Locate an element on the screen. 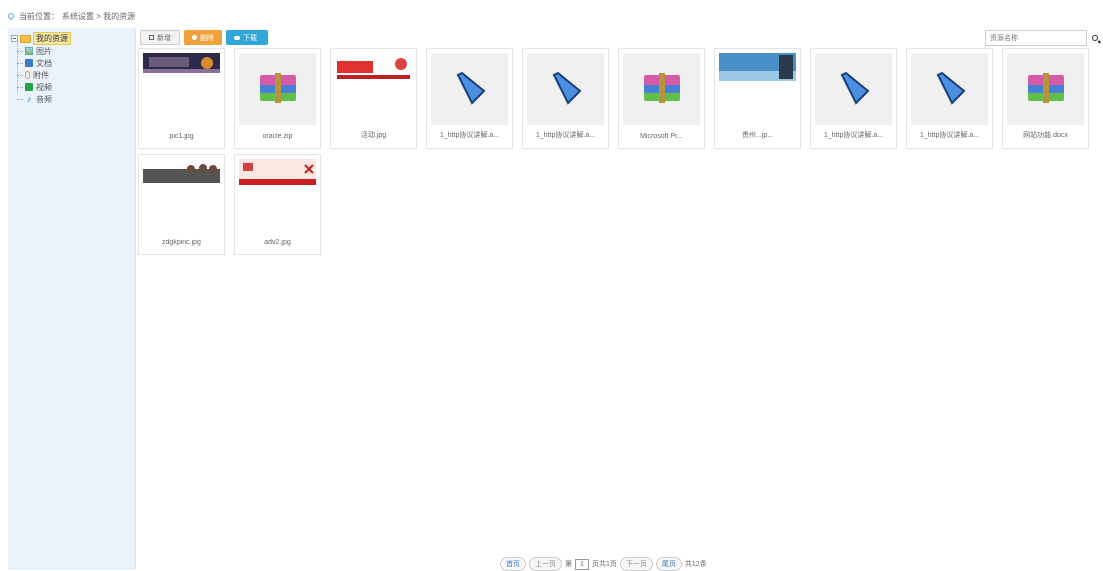 The width and height of the screenshot is (1103, 571). sidebar-item-label: 音频 is located at coordinates (44, 99).